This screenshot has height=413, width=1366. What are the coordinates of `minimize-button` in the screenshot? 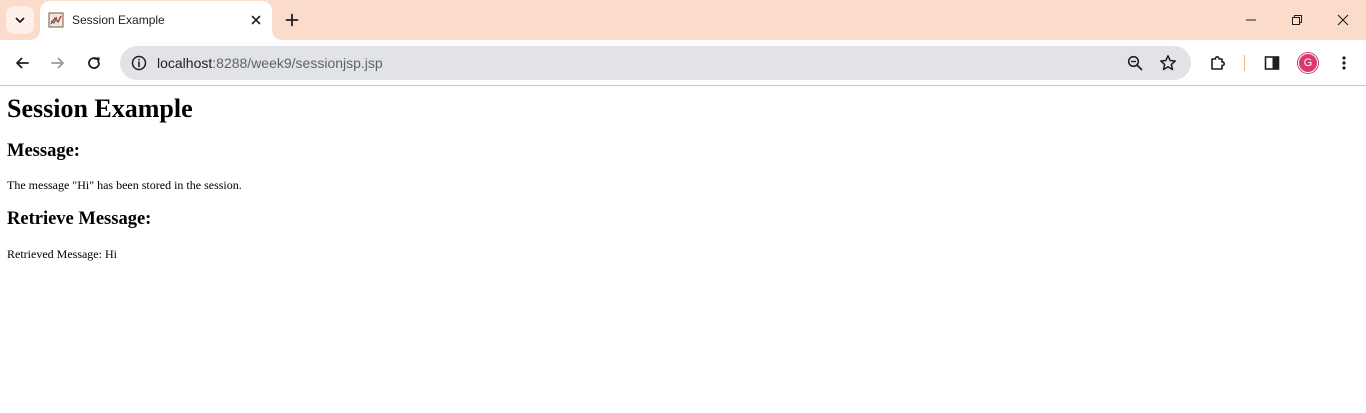 It's located at (1251, 20).